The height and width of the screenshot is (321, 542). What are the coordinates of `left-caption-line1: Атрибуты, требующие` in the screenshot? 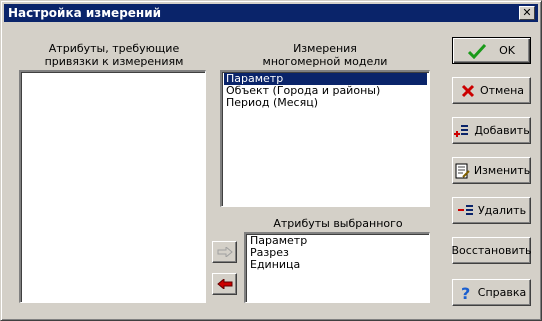 It's located at (114, 48).